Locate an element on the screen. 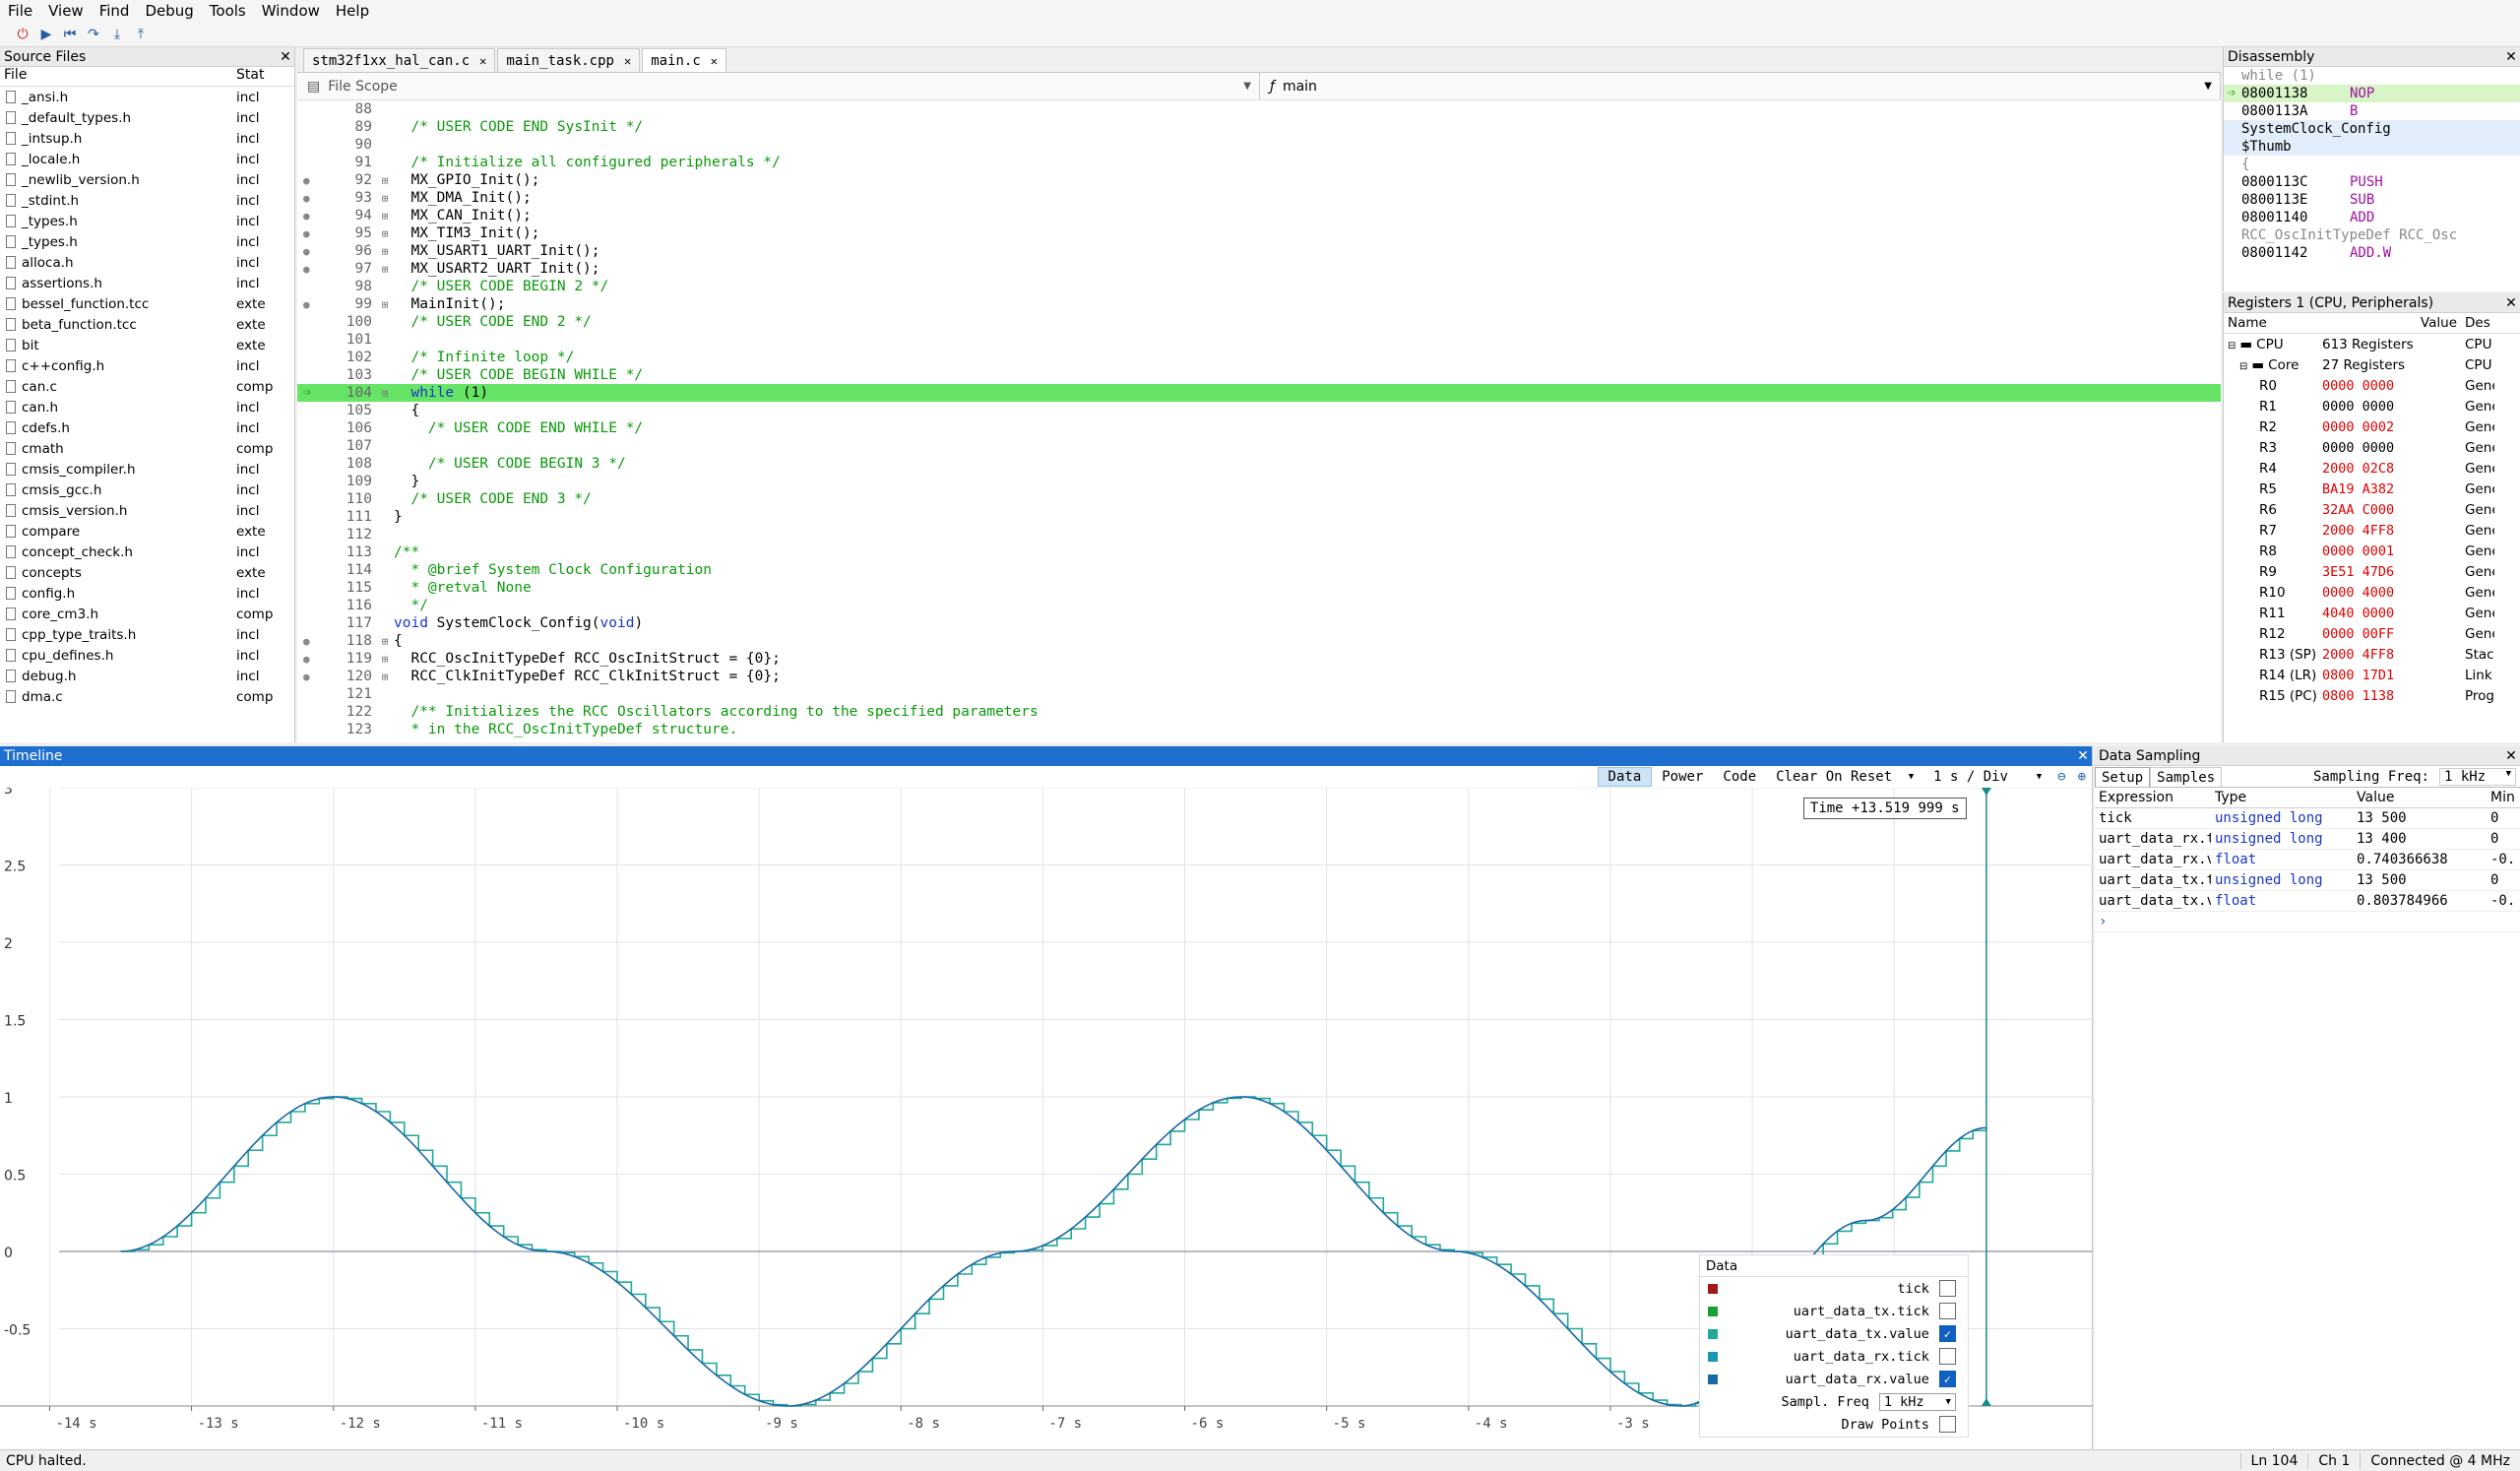 This screenshot has height=1471, width=2520. table-row: R14 (LR) 0800 17D1 Link is located at coordinates (2372, 675).